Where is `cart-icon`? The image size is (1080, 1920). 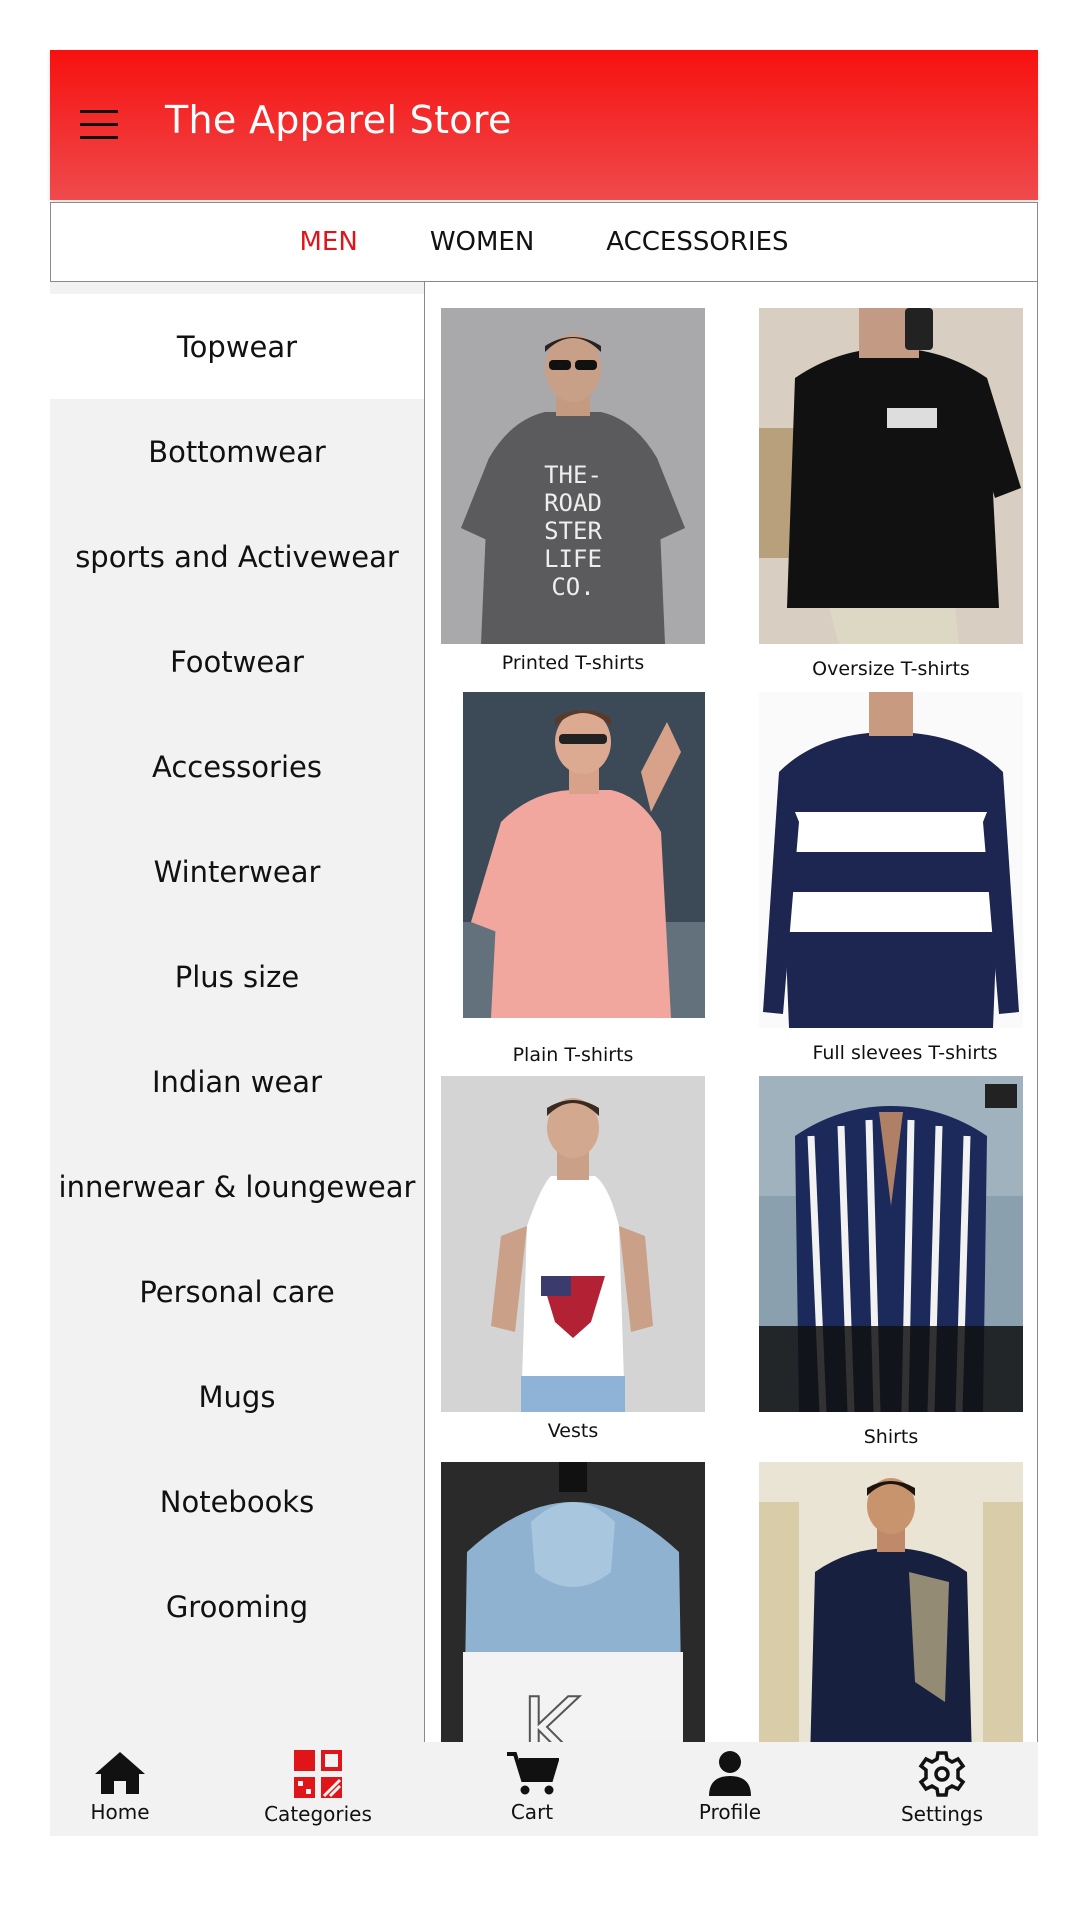 cart-icon is located at coordinates (533, 1773).